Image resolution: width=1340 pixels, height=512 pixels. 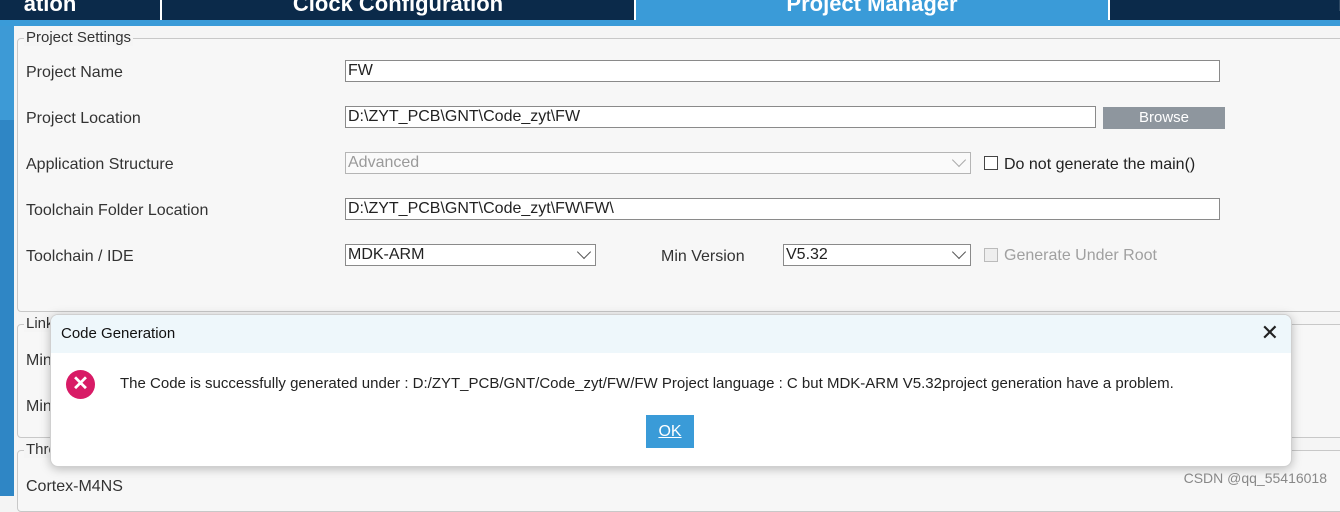 I want to click on toolchain-folder-label: Toolchain Folder Location, so click(x=117, y=210).